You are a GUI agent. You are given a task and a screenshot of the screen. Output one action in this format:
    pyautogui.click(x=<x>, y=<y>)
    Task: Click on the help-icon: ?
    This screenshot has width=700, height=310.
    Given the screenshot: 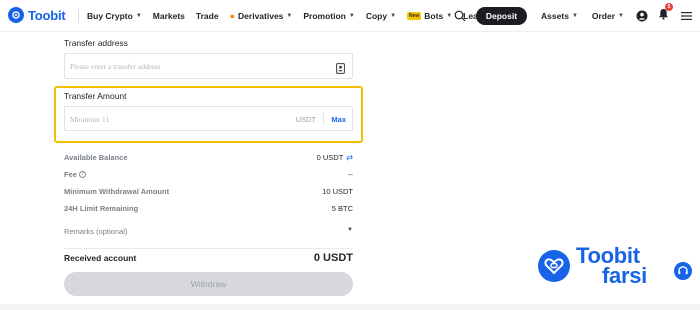 What is the action you would take?
    pyautogui.click(x=82, y=174)
    